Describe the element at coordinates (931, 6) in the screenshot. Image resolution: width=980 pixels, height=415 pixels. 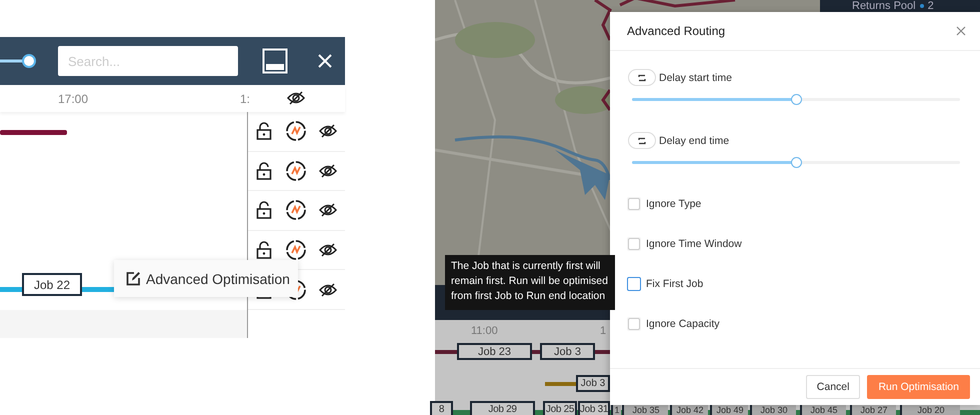
I see `pool-count: 2` at that location.